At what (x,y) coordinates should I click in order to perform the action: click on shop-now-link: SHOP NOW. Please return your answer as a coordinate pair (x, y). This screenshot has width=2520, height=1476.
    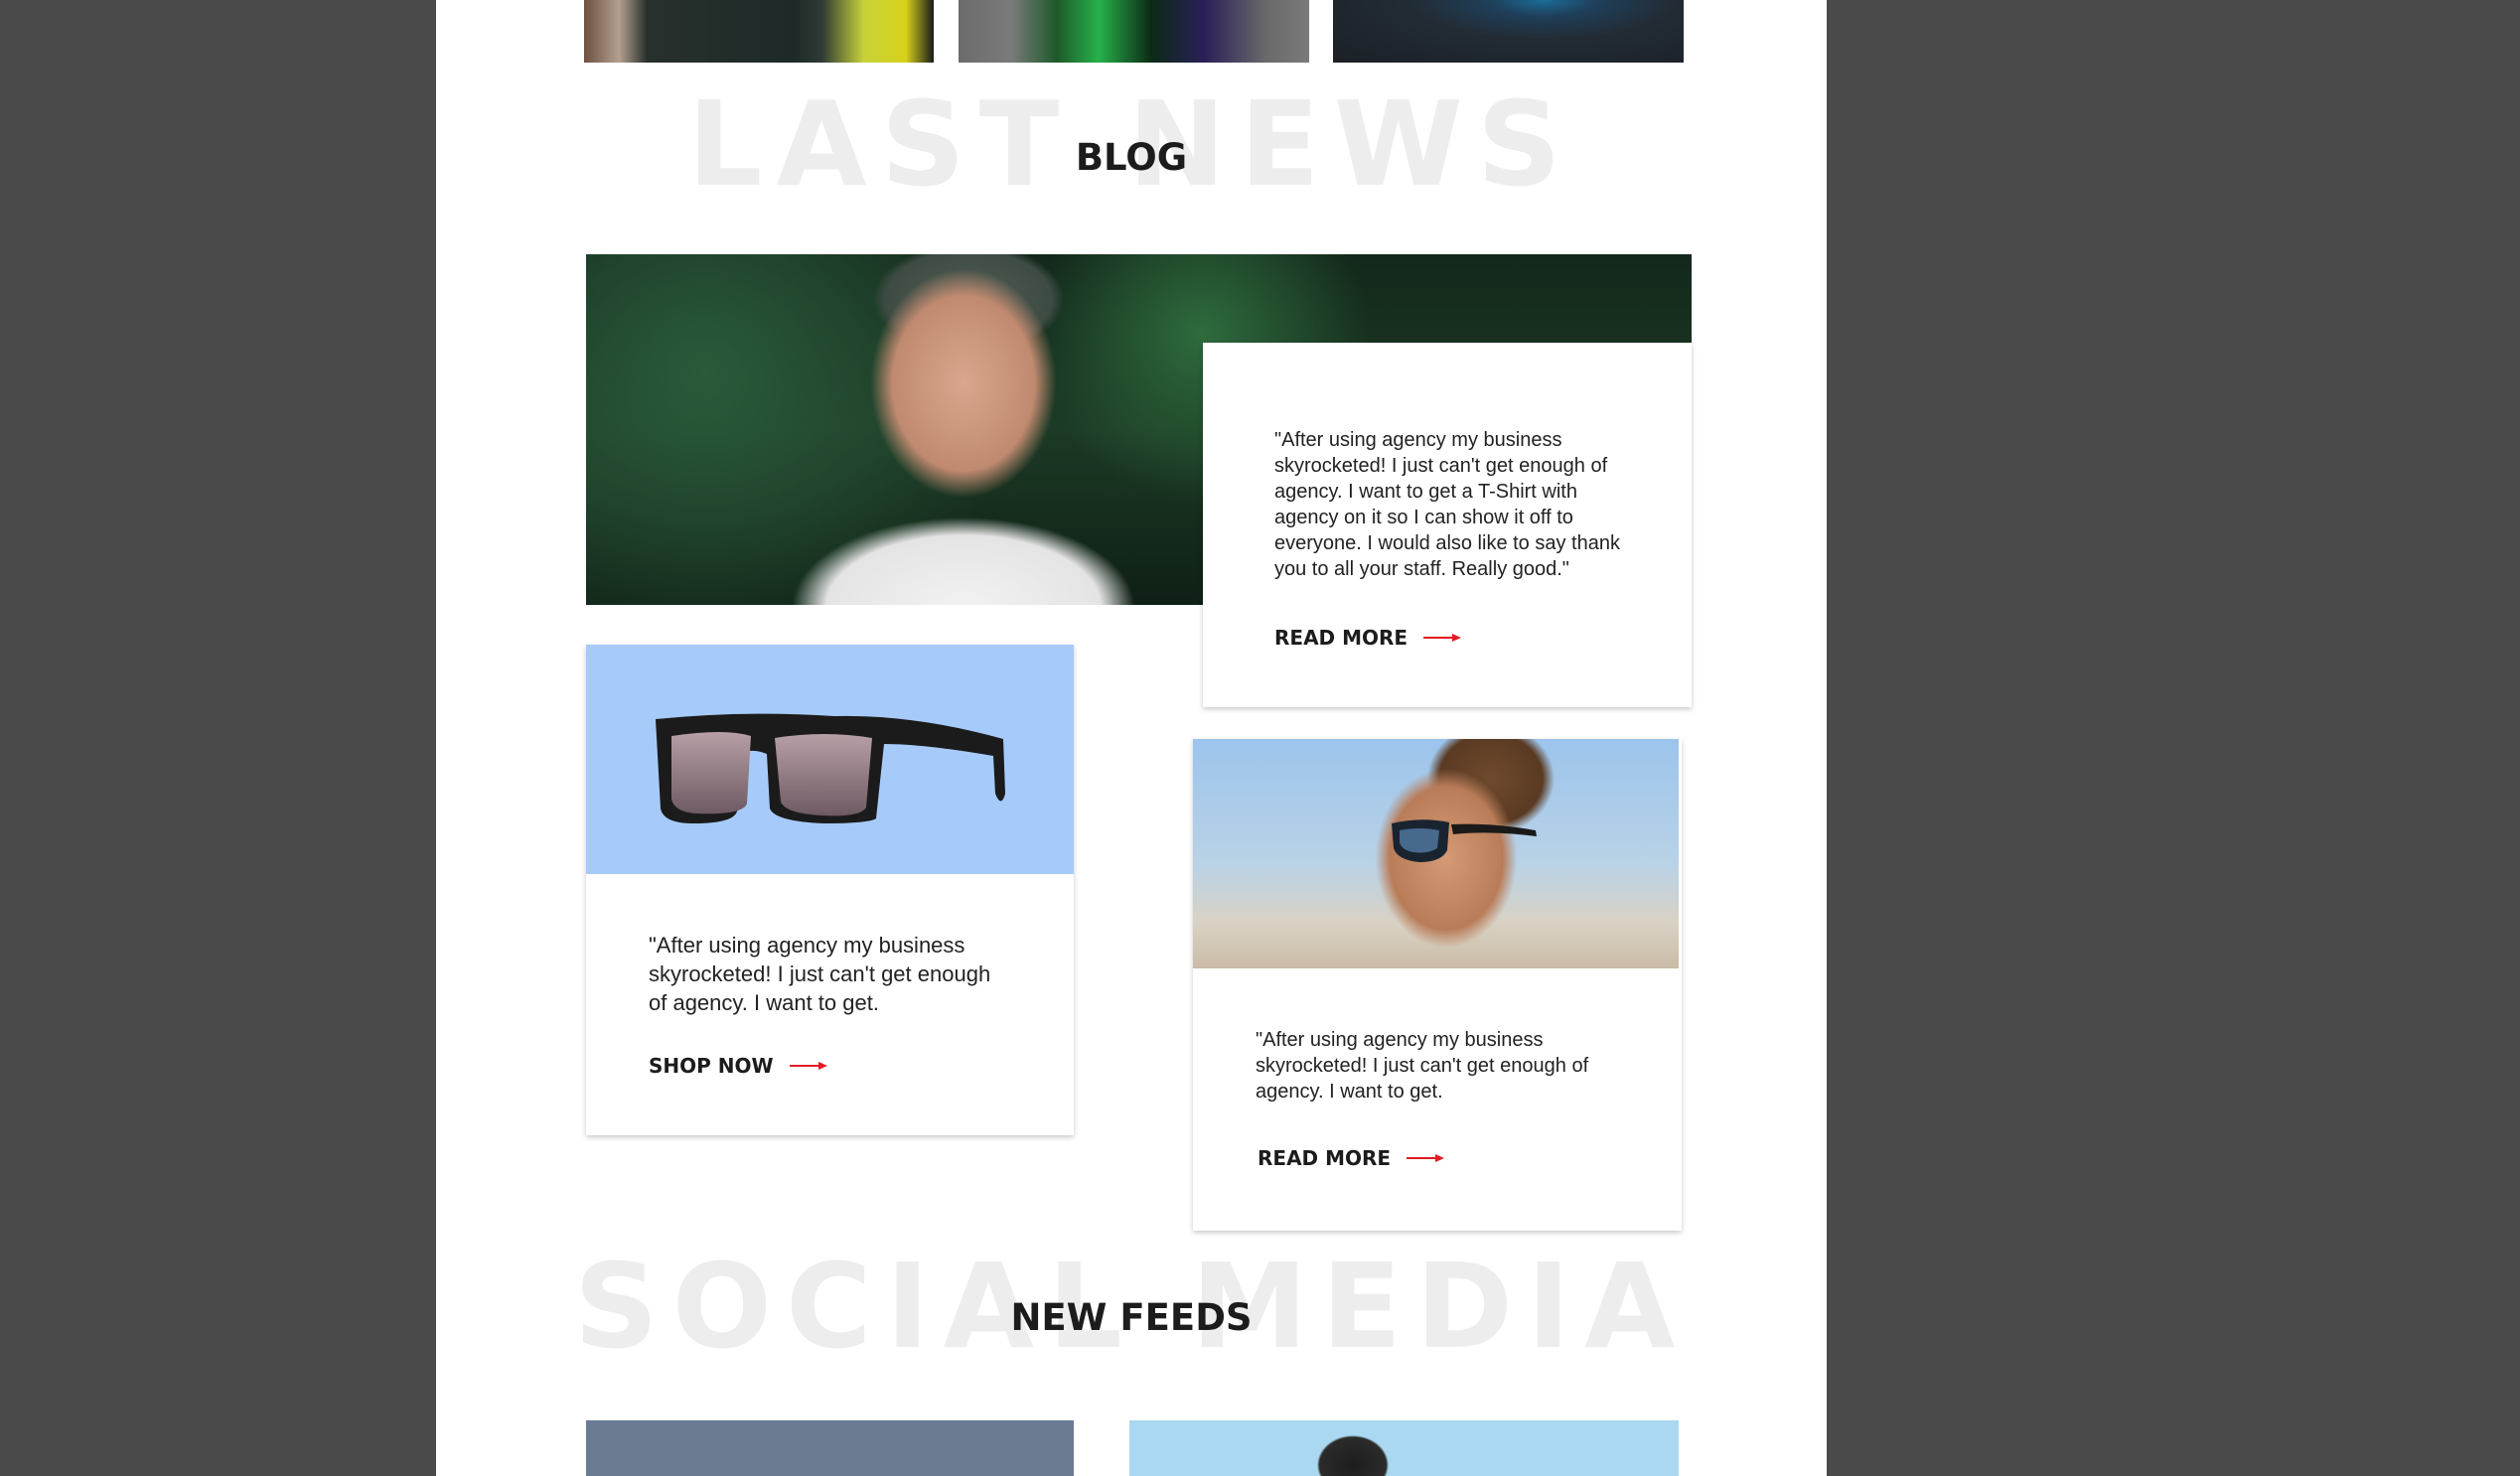
    Looking at the image, I should click on (738, 1066).